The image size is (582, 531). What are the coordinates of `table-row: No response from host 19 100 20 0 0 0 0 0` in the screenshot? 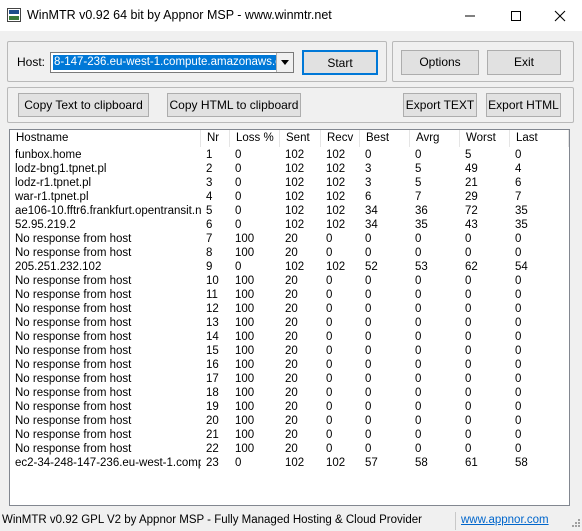 It's located at (289, 407).